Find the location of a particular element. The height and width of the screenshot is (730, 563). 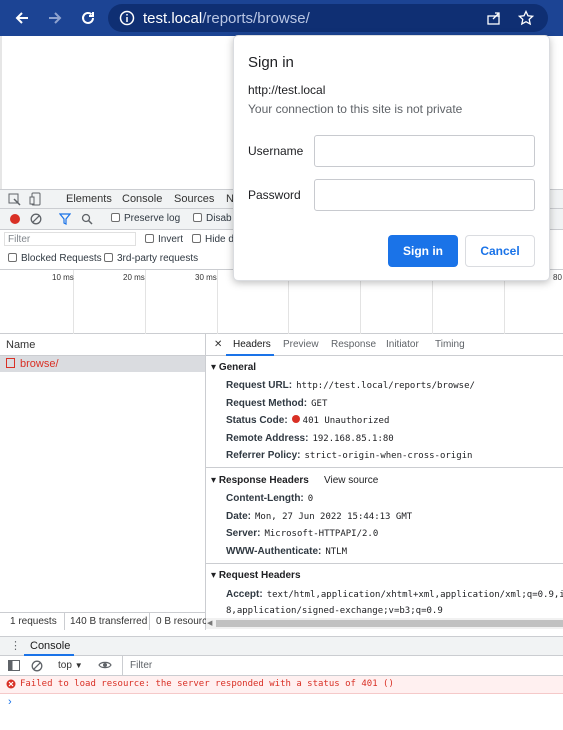

context-value: top is located at coordinates (65, 665).